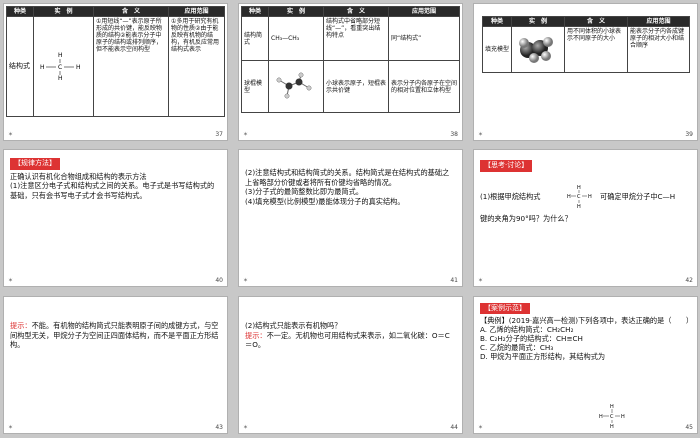 Image resolution: width=700 pixels, height=438 pixels. What do you see at coordinates (454, 280) in the screenshot?
I see `slide-number: 41` at bounding box center [454, 280].